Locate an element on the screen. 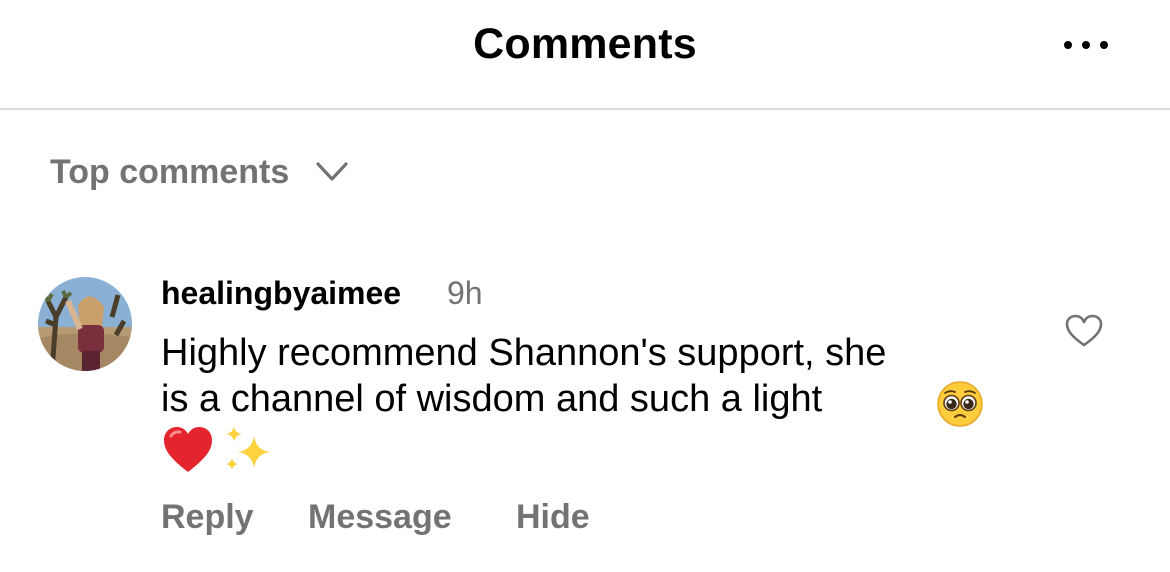  comment-text-line-1: Highly recommend Shannon's support, she is located at coordinates (524, 353).